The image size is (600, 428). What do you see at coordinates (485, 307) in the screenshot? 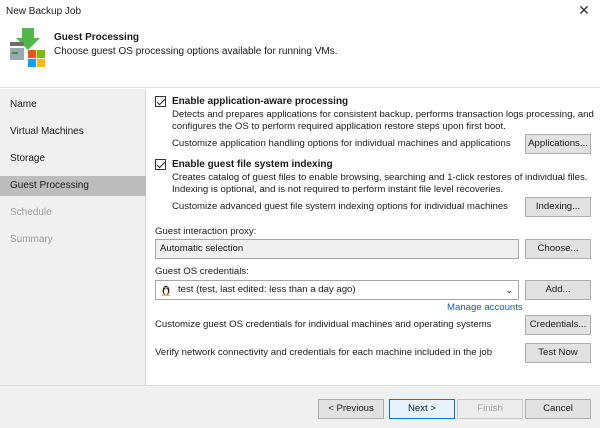
I see `manage-accounts-link: Manage accounts` at bounding box center [485, 307].